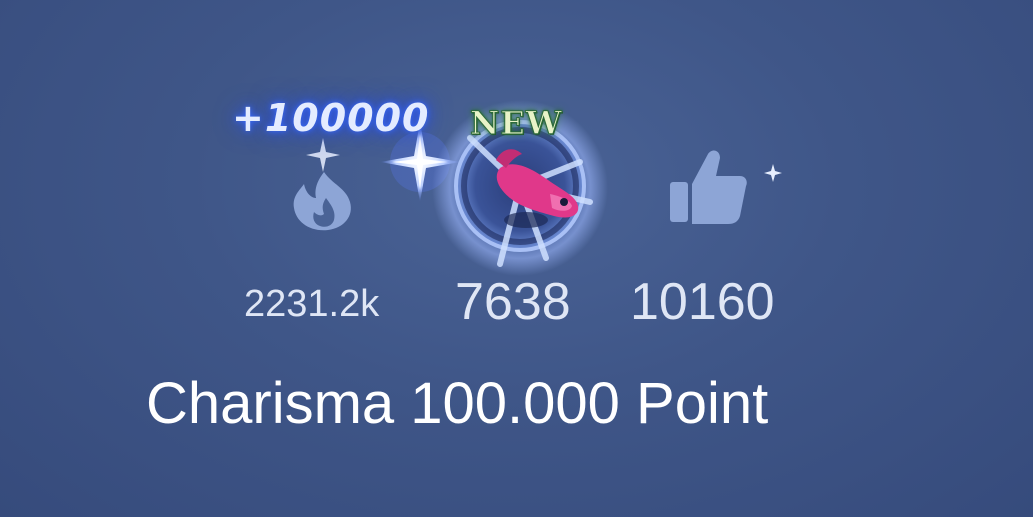 The image size is (1033, 517). Describe the element at coordinates (516, 123) in the screenshot. I see `new-badge: NEW` at that location.